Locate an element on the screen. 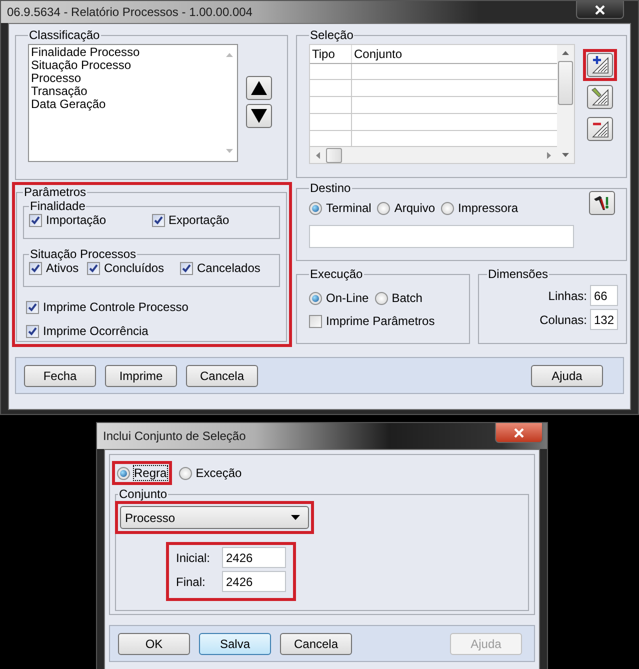 This screenshot has width=639, height=669. group-label: Conjunto is located at coordinates (143, 494).